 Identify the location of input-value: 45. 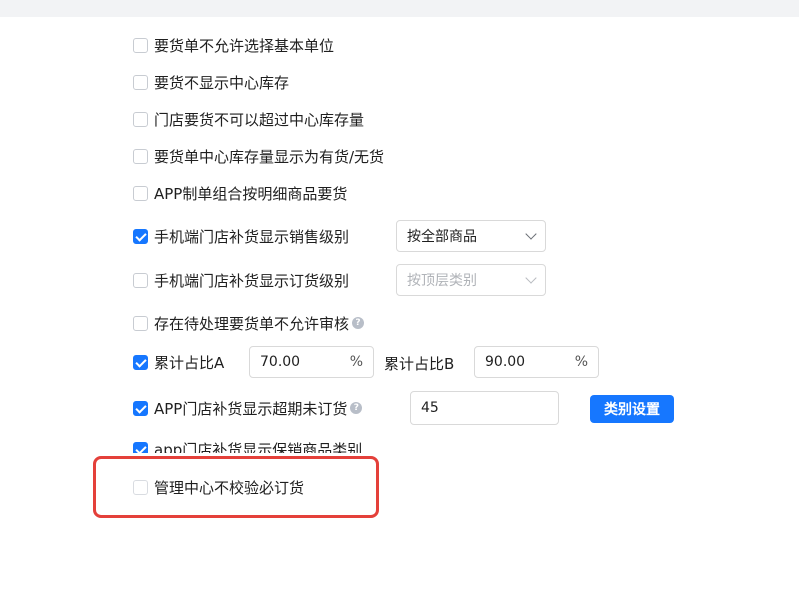
(430, 408).